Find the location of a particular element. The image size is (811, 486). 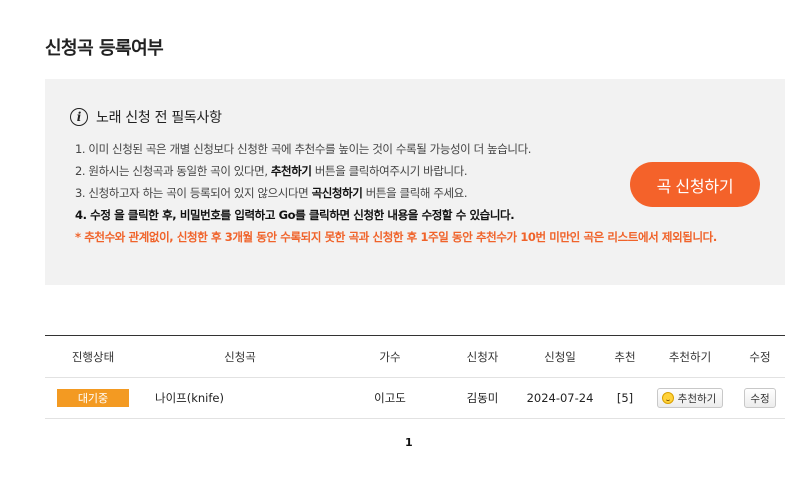

pagination: 1 is located at coordinates (409, 442).